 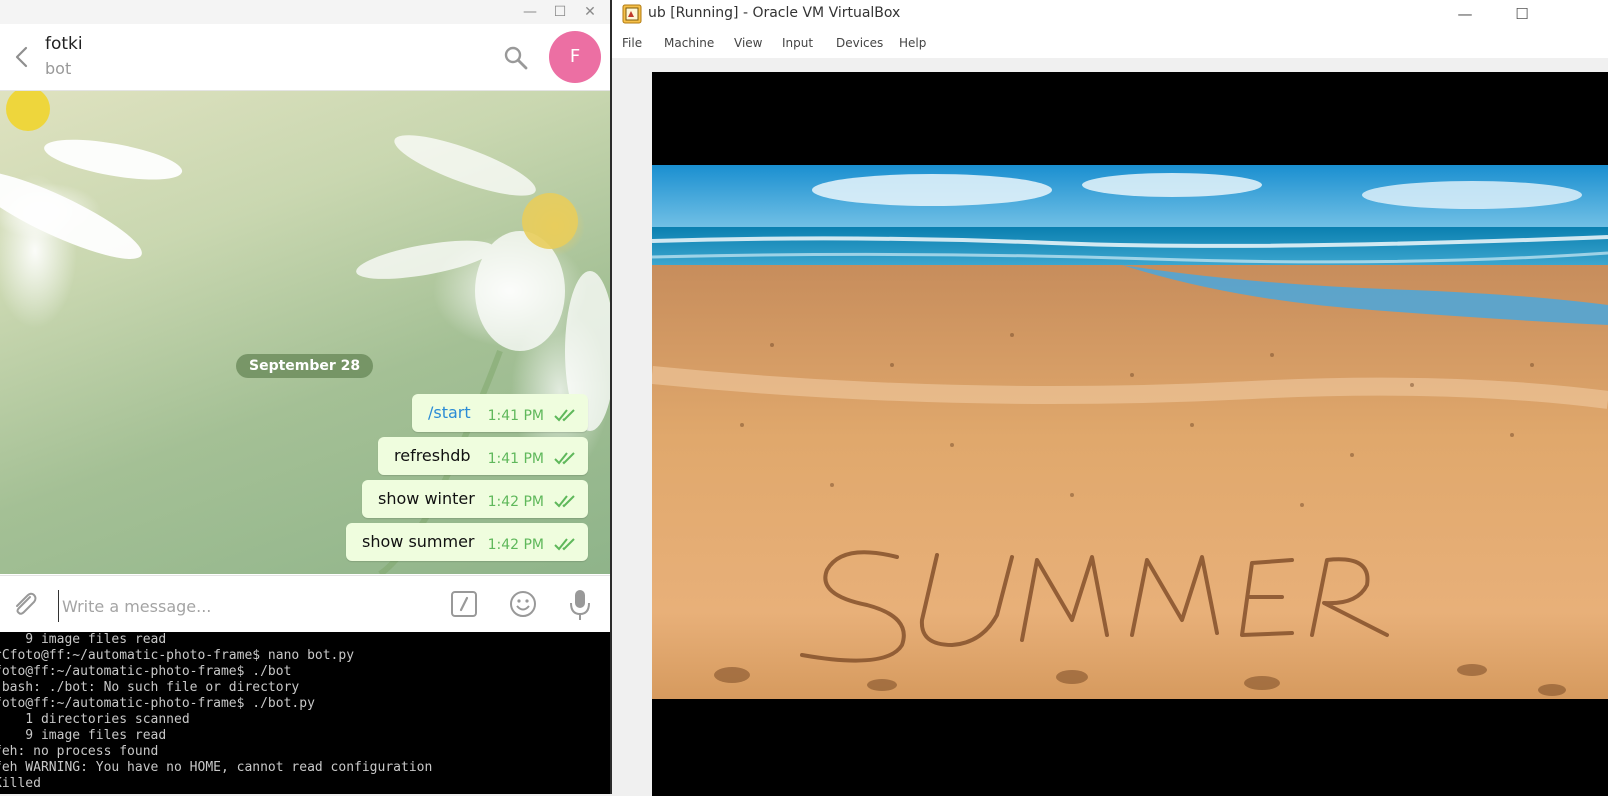 What do you see at coordinates (305, 12) in the screenshot?
I see `telegram-titlebar: — ☐ ✕` at bounding box center [305, 12].